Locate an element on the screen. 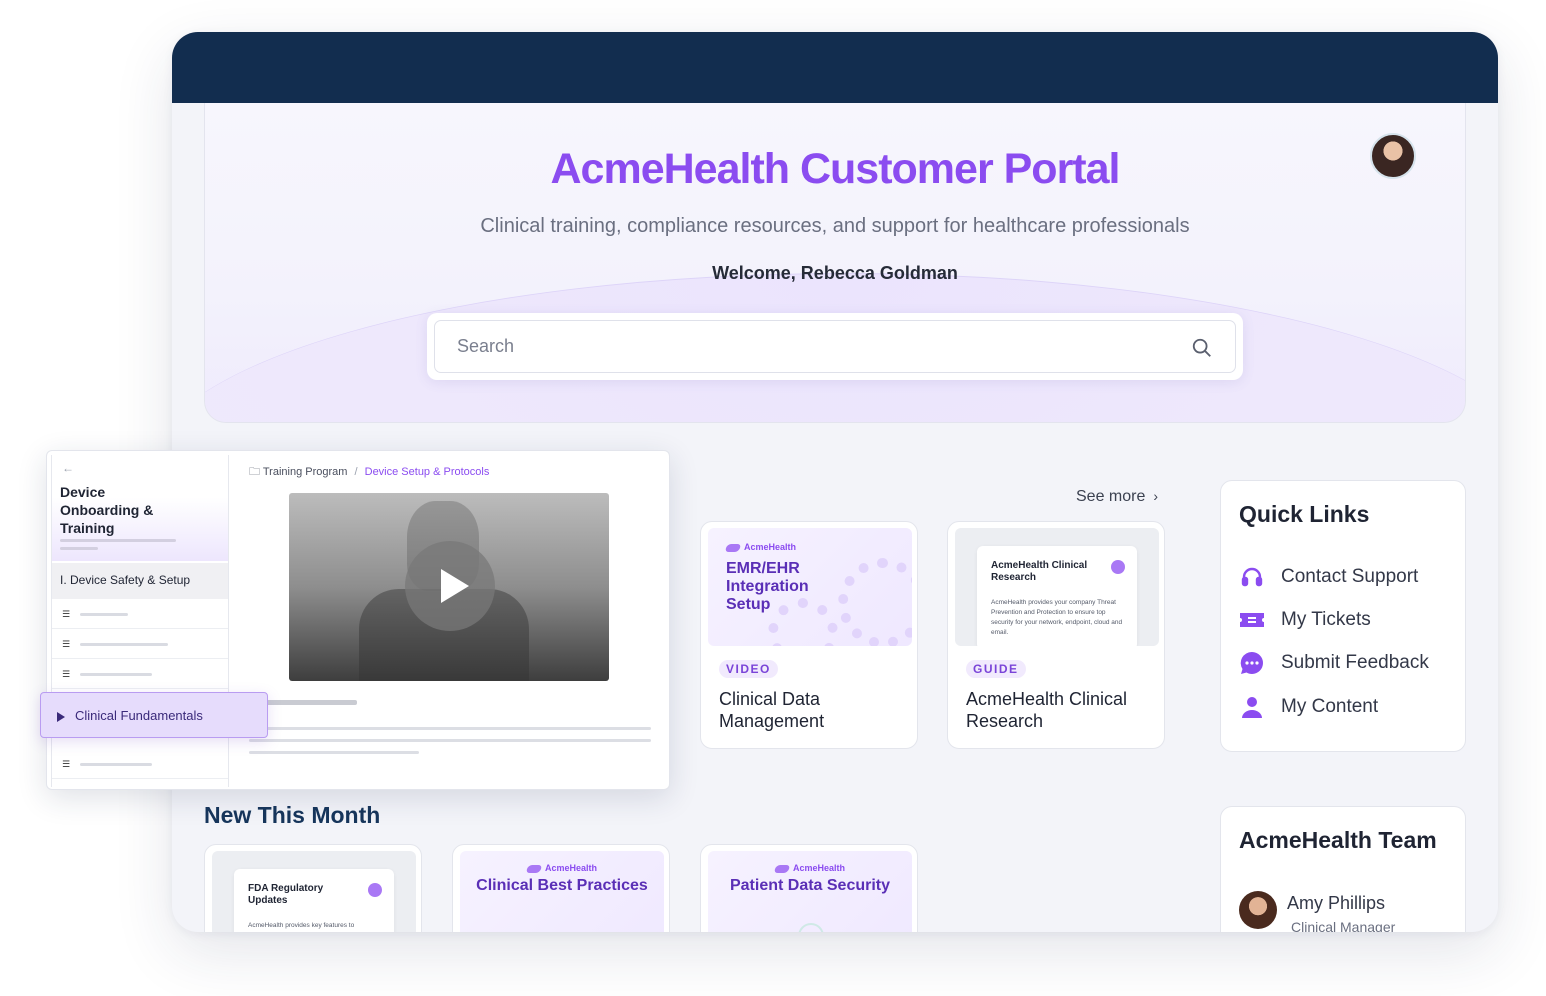 The image size is (1546, 996). breadcrumb-root: Training Program is located at coordinates (305, 472).